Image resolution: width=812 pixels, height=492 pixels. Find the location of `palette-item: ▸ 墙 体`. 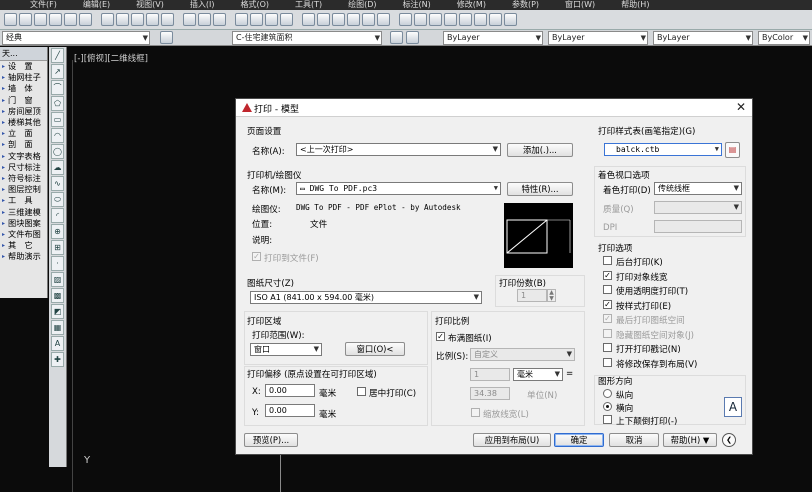

palette-item: ▸ 墙 体 is located at coordinates (23, 88).